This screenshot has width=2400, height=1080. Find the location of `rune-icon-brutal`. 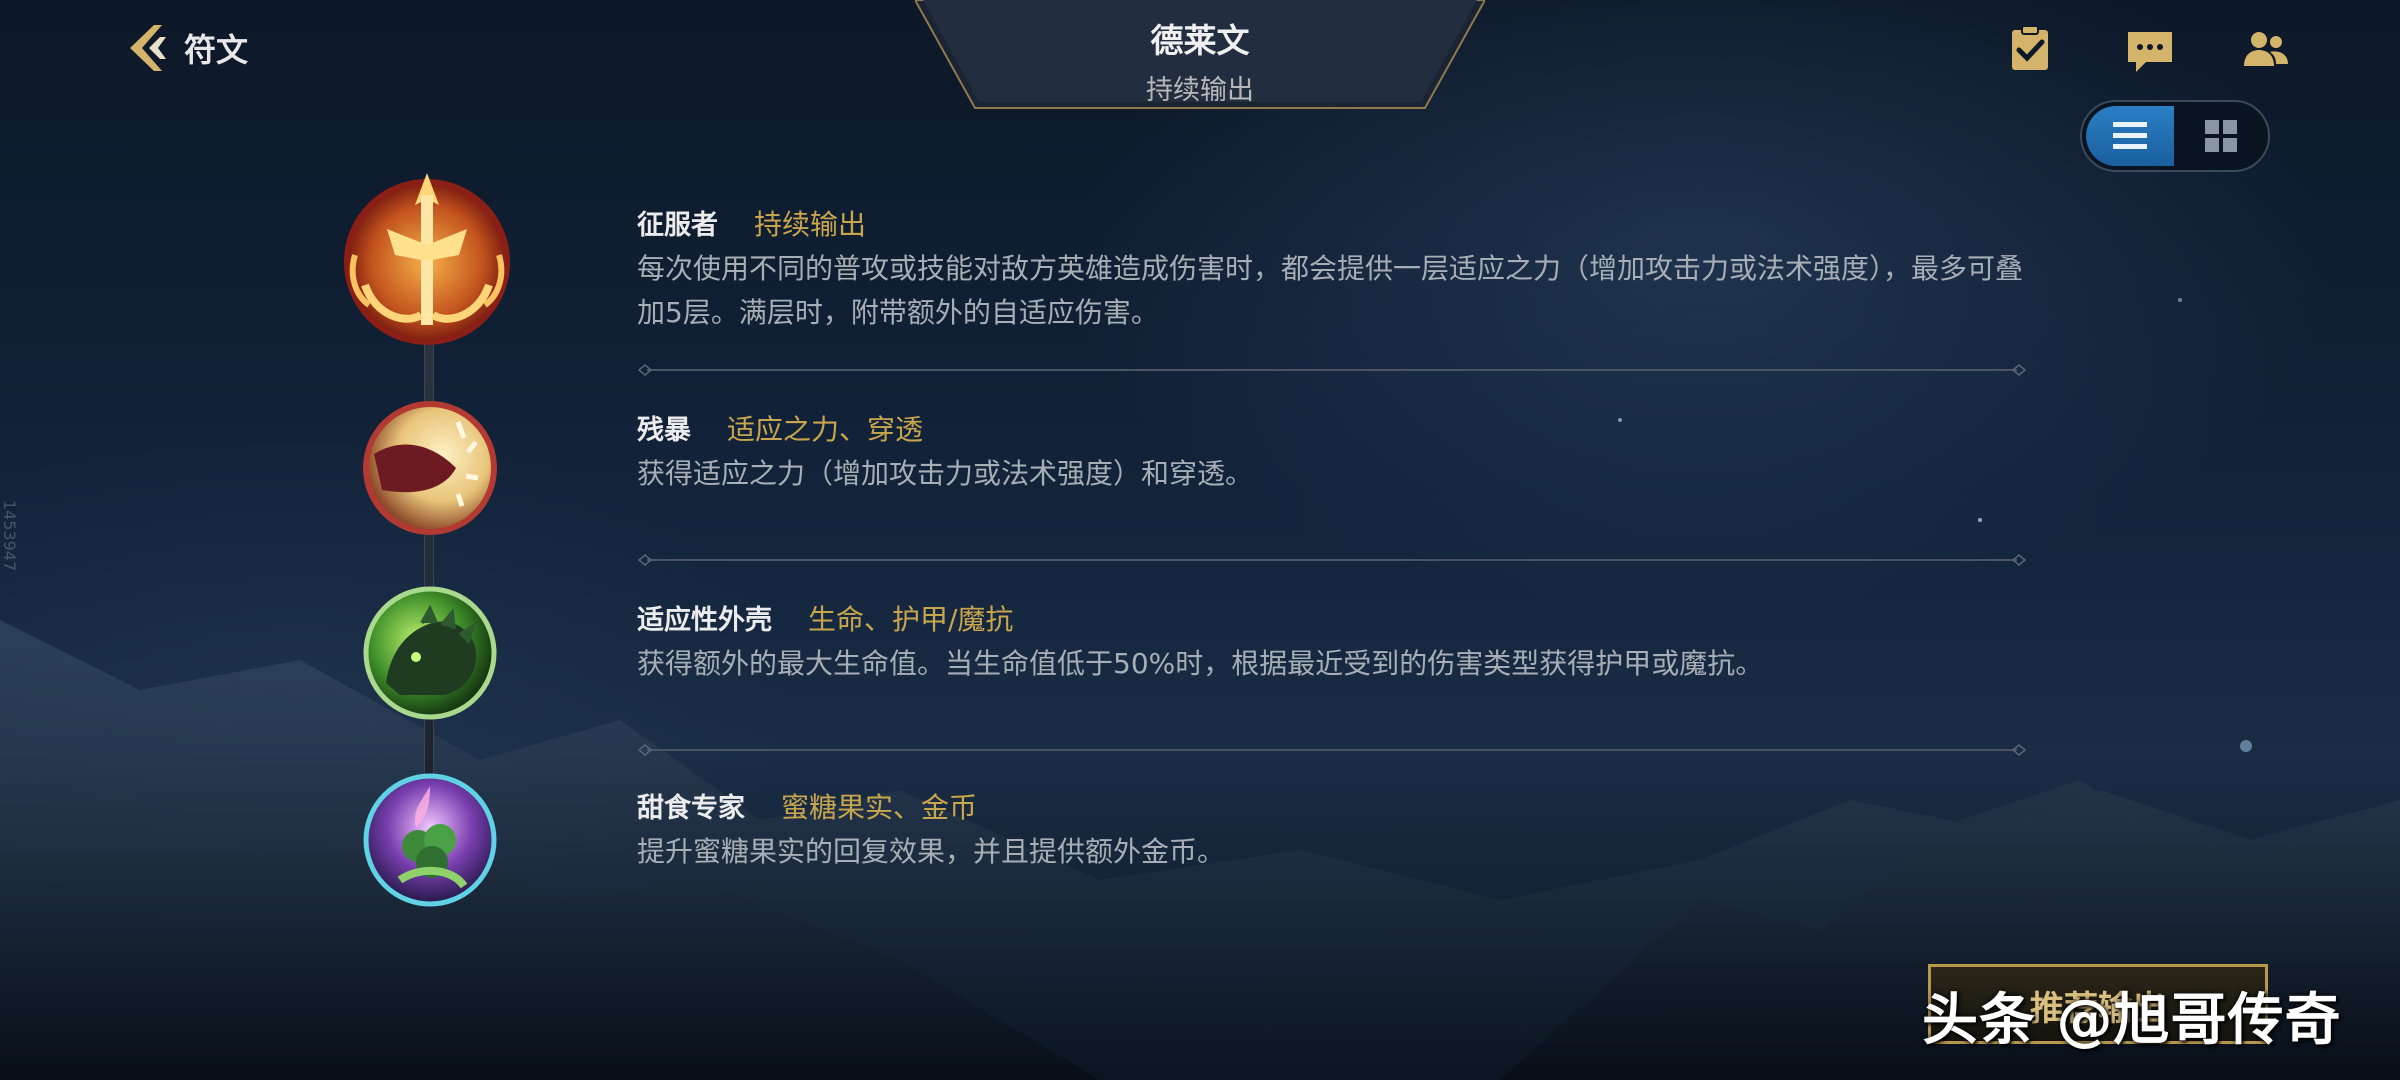

rune-icon-brutal is located at coordinates (430, 468).